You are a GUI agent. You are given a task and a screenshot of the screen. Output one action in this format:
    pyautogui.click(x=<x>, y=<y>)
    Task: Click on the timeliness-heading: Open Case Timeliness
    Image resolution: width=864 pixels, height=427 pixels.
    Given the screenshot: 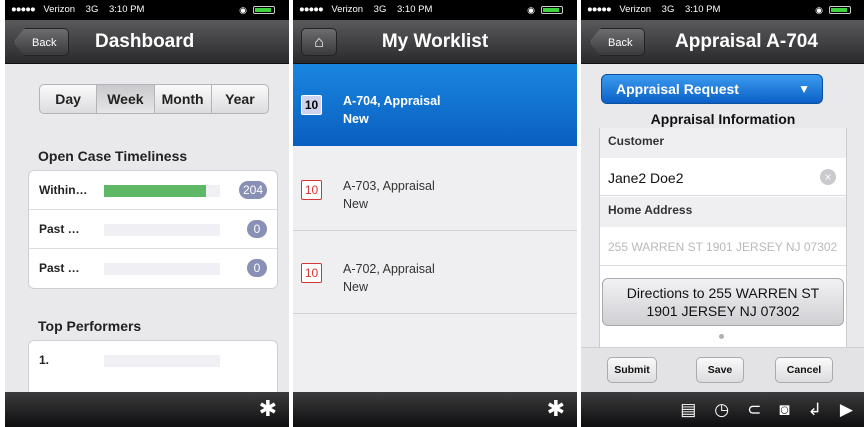 What is the action you would take?
    pyautogui.click(x=113, y=156)
    